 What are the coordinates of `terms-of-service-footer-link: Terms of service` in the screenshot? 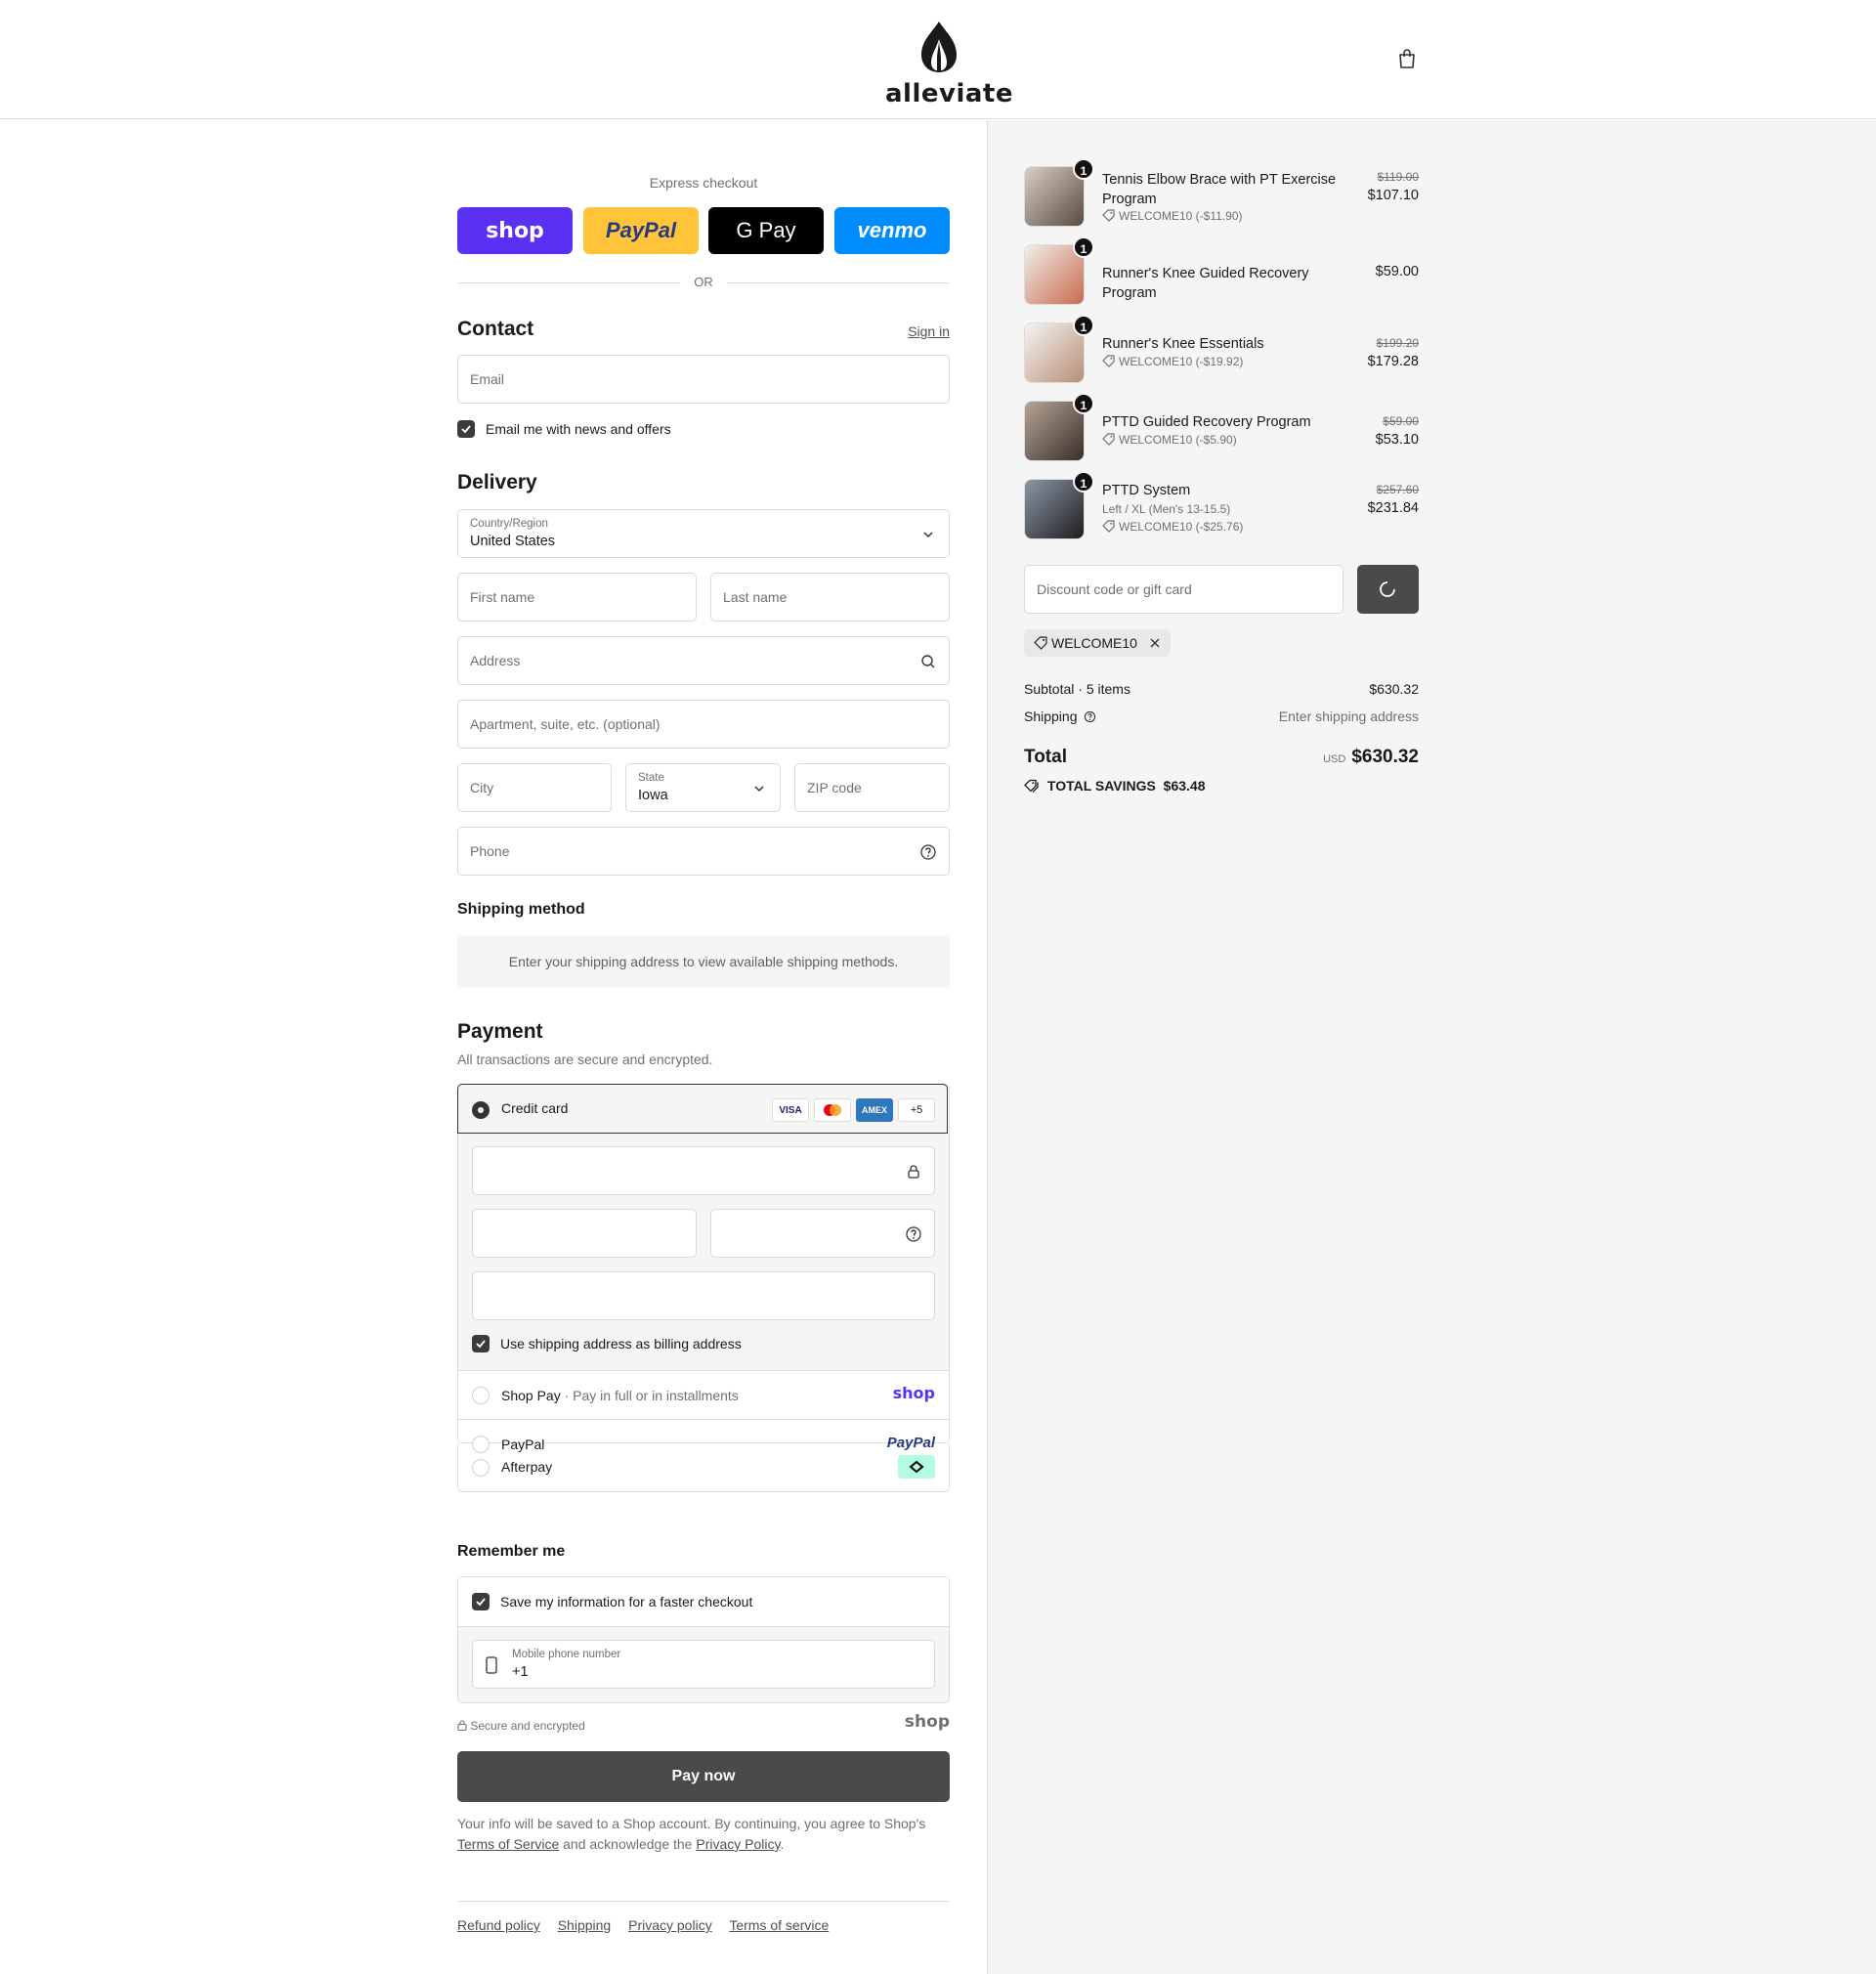 It's located at (779, 1925).